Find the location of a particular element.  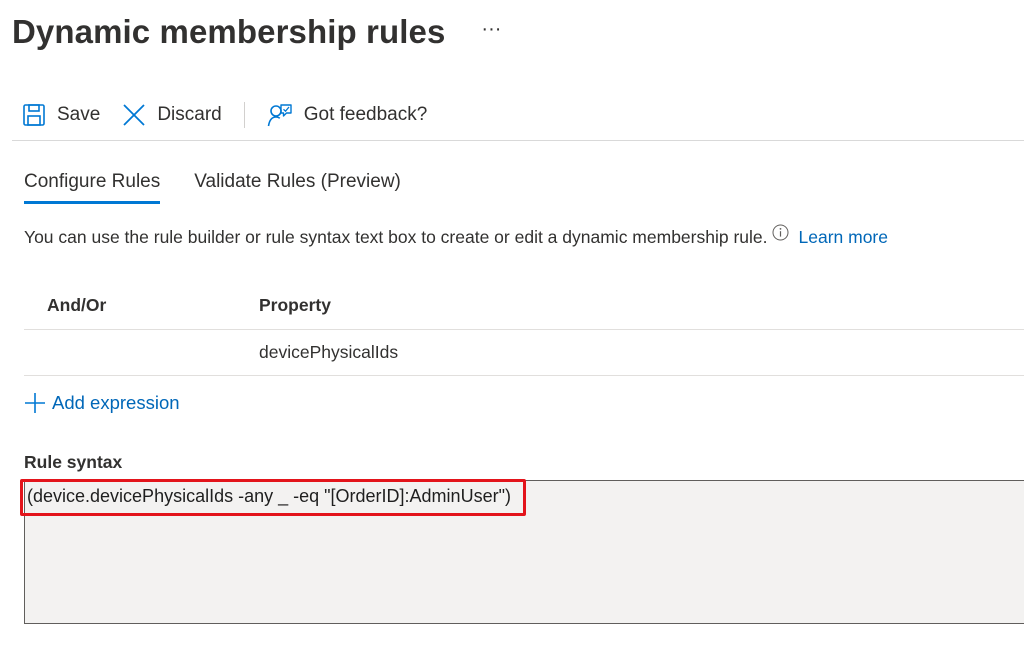

save-button: Save is located at coordinates (61, 115).